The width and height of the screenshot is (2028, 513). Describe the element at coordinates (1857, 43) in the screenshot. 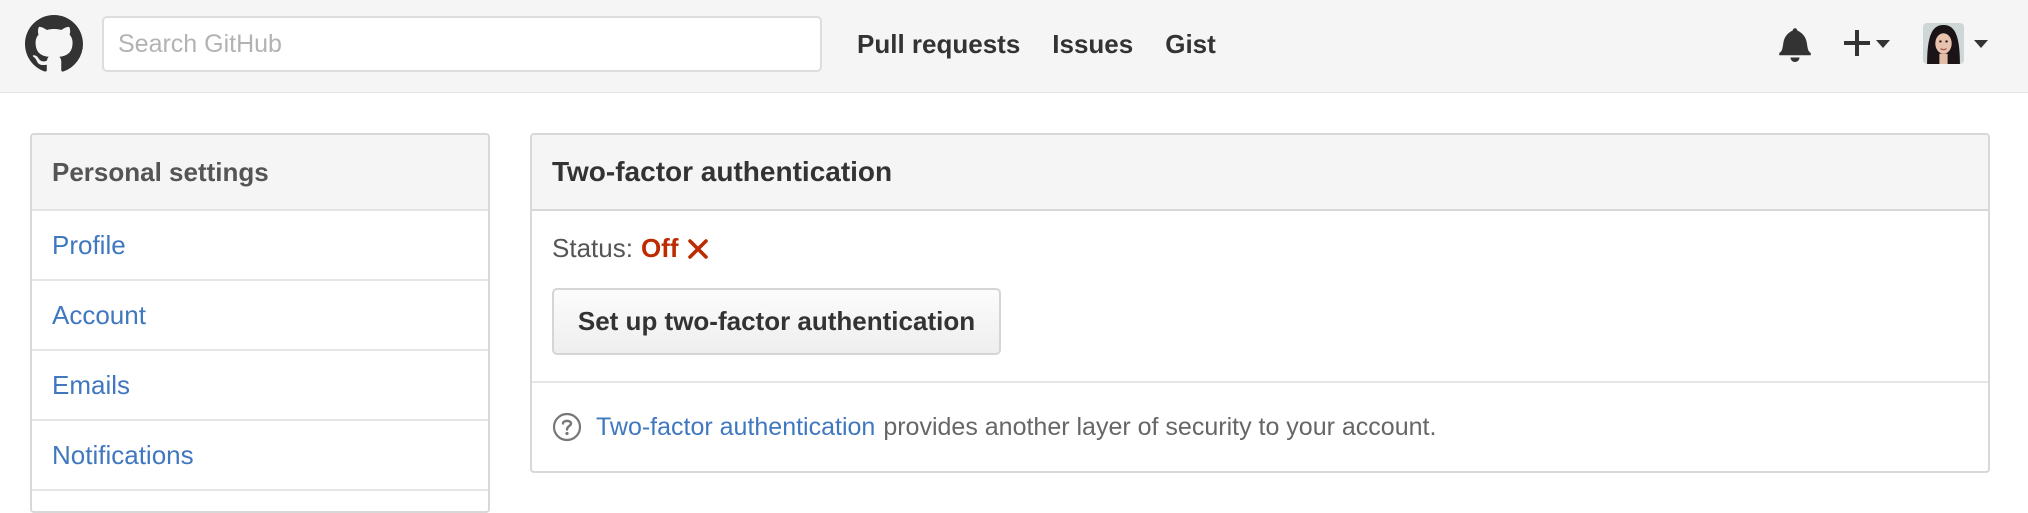

I see `plus-icon` at that location.